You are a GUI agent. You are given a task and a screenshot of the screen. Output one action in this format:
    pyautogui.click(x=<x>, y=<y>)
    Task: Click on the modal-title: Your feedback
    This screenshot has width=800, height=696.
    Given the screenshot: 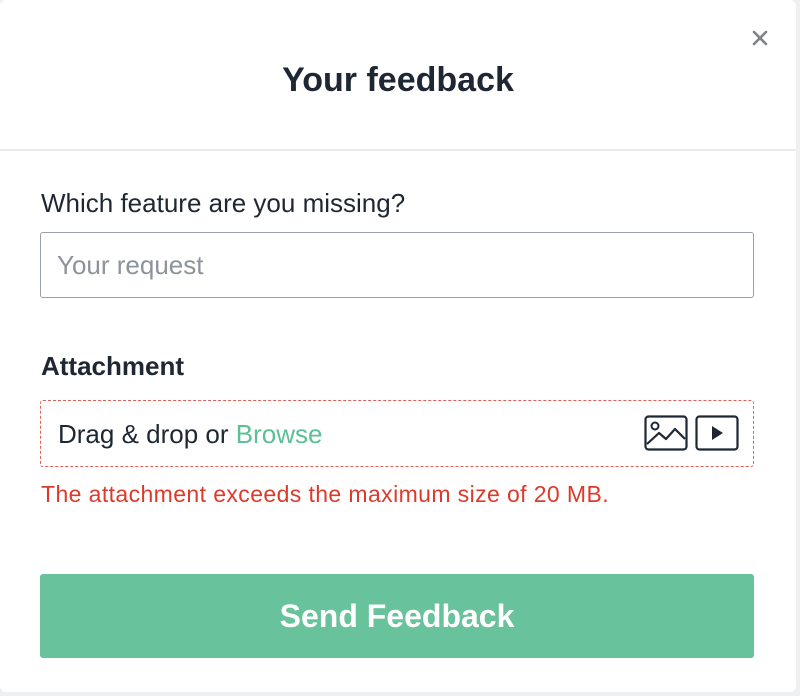 What is the action you would take?
    pyautogui.click(x=398, y=80)
    